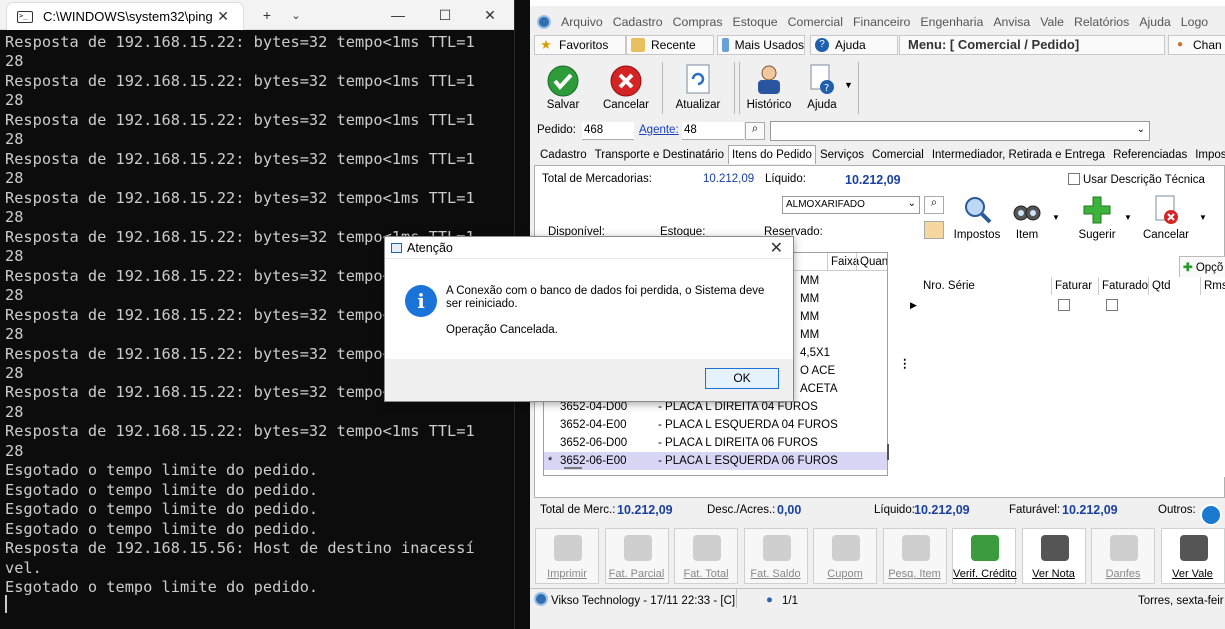  What do you see at coordinates (742, 378) in the screenshot?
I see `ok-button: OK` at bounding box center [742, 378].